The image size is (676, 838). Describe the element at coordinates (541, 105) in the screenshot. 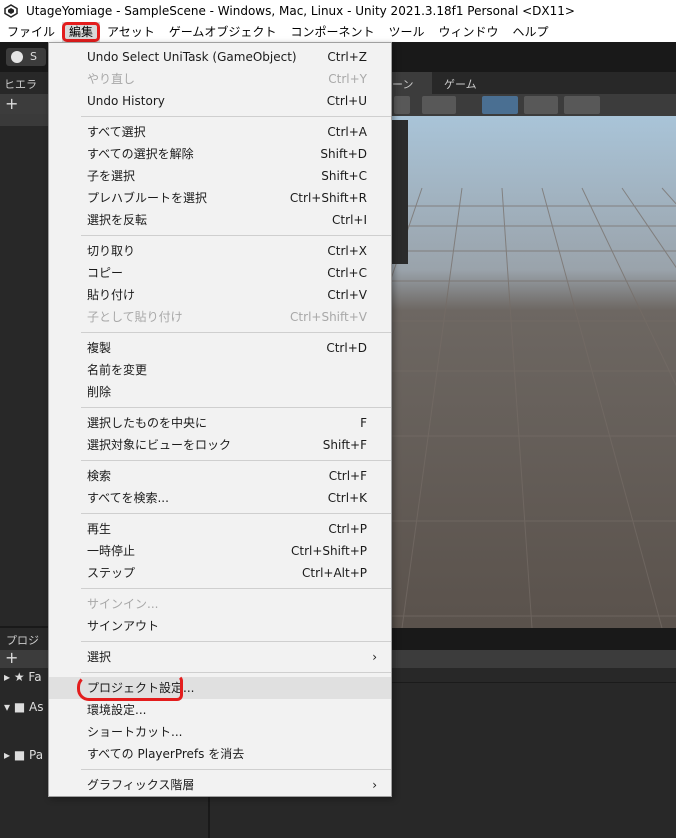

I see `snap-increment-button` at that location.